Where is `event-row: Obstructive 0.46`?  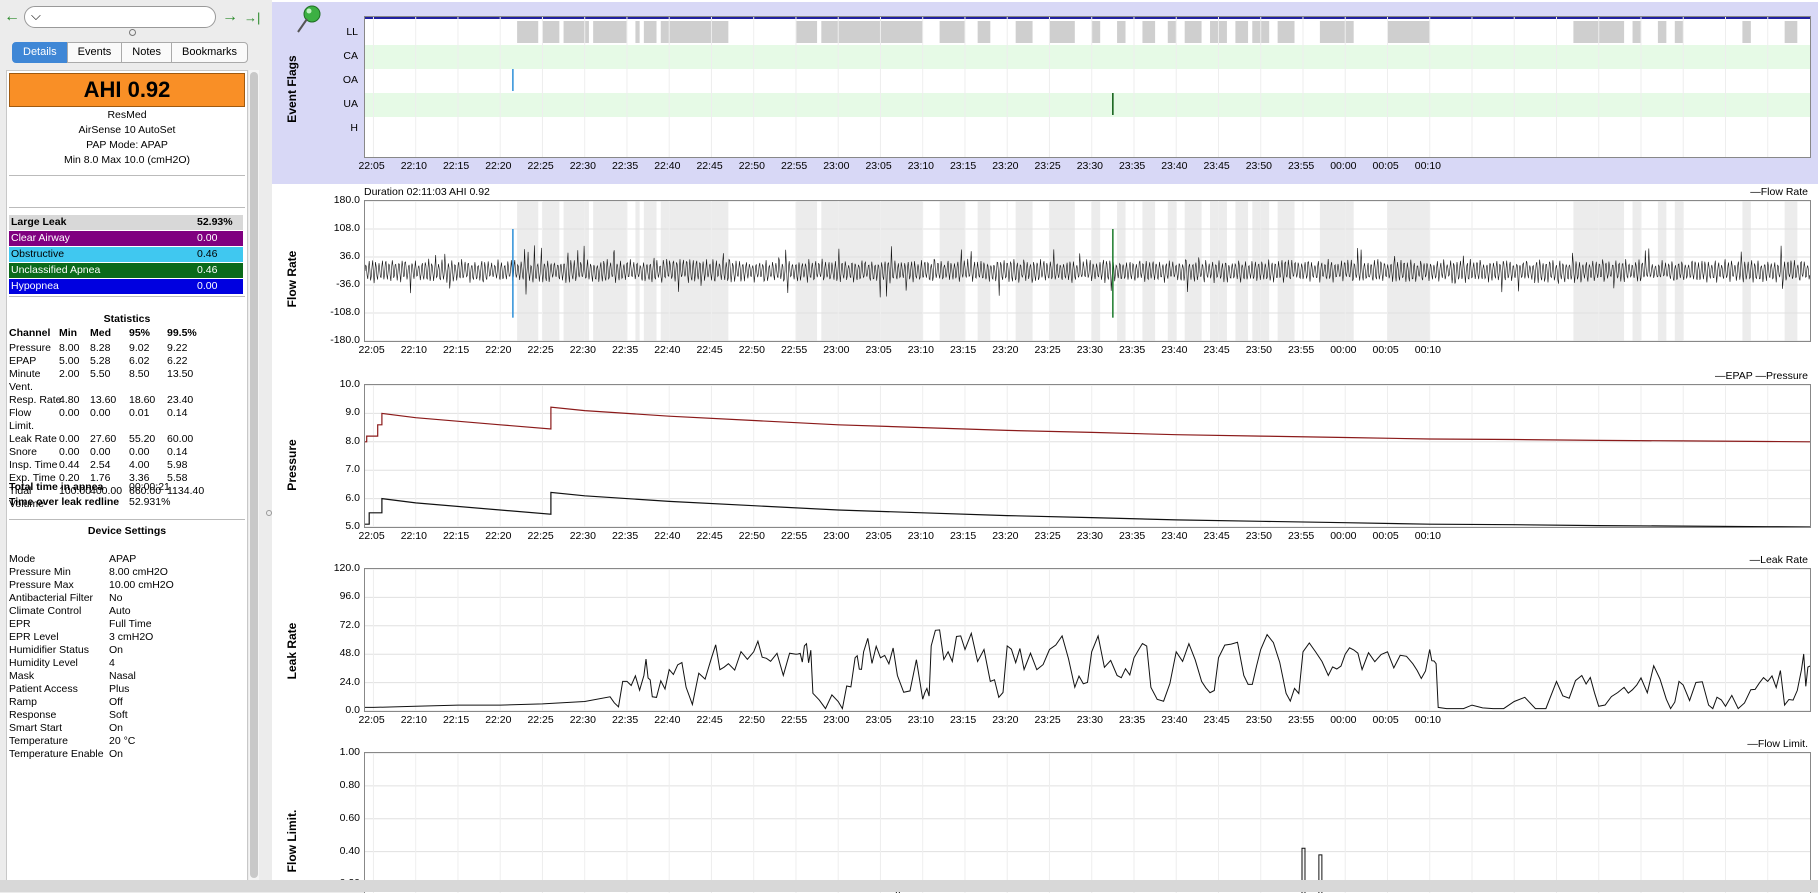 event-row: Obstructive 0.46 is located at coordinates (126, 254).